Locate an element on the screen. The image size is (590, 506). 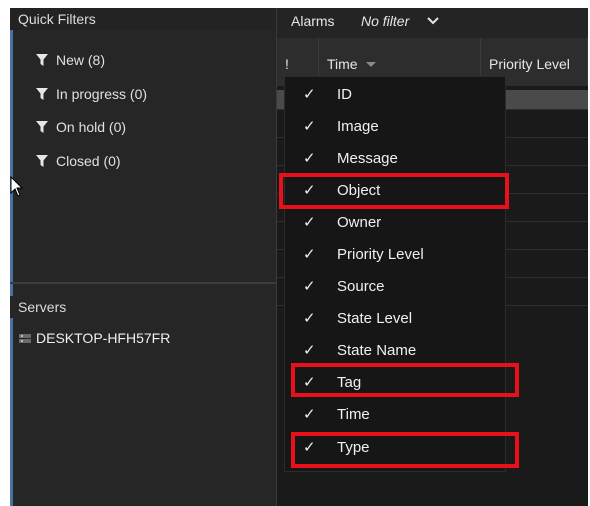
menu-item-image: ✓ Image is located at coordinates (395, 127).